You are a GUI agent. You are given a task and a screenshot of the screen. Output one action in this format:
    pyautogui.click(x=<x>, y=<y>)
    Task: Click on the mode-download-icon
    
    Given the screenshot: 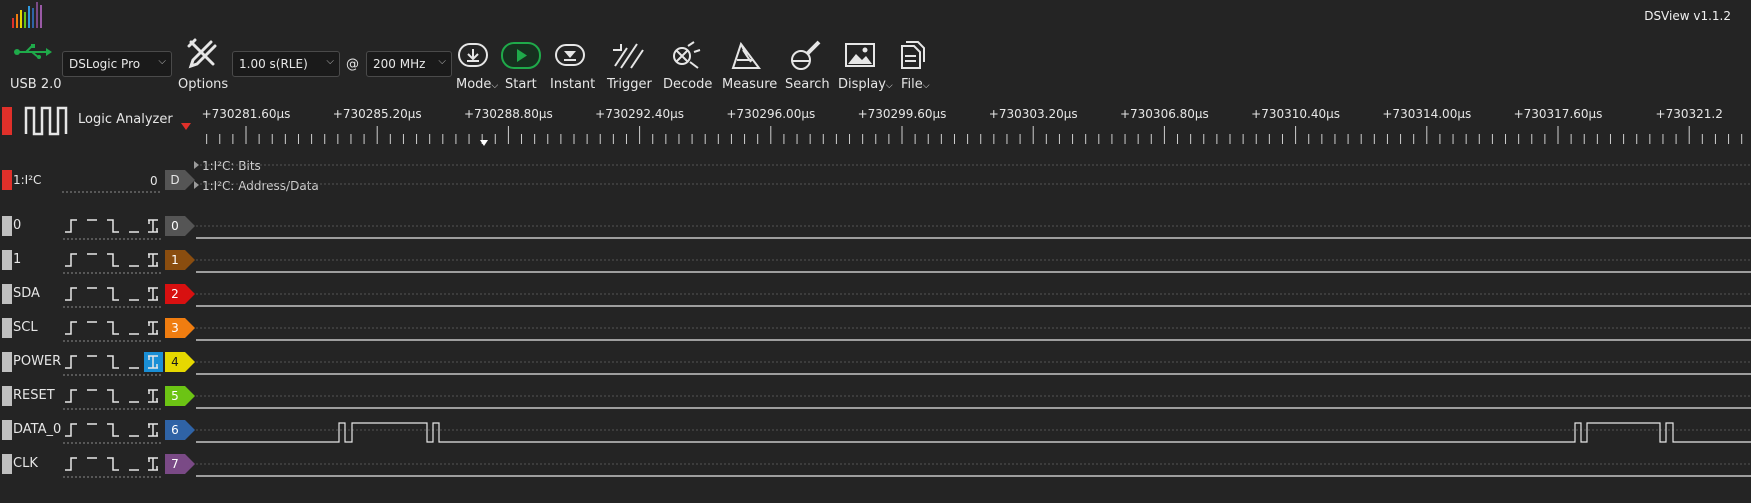 What is the action you would take?
    pyautogui.click(x=473, y=56)
    